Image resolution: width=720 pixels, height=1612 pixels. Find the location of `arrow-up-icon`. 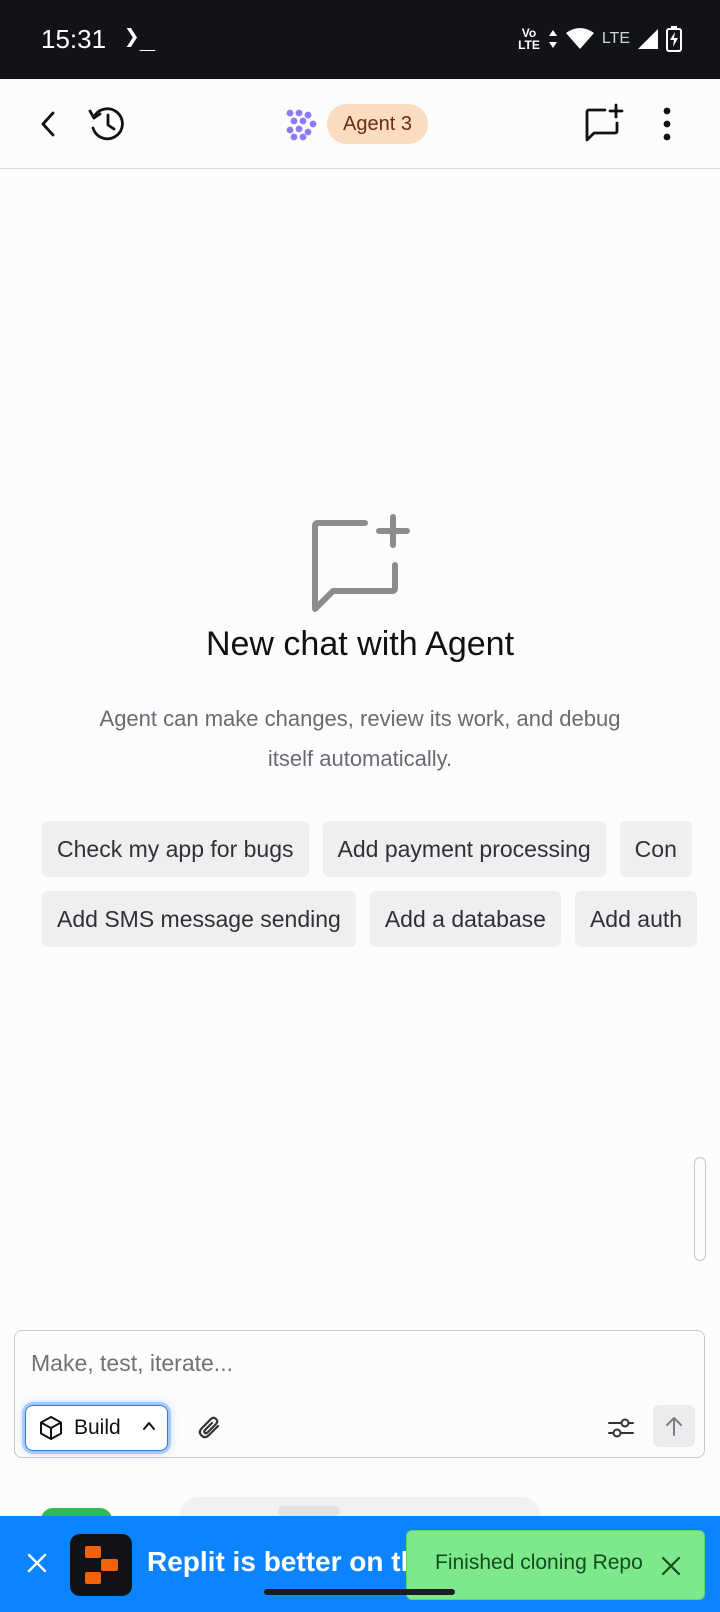

arrow-up-icon is located at coordinates (674, 1426).